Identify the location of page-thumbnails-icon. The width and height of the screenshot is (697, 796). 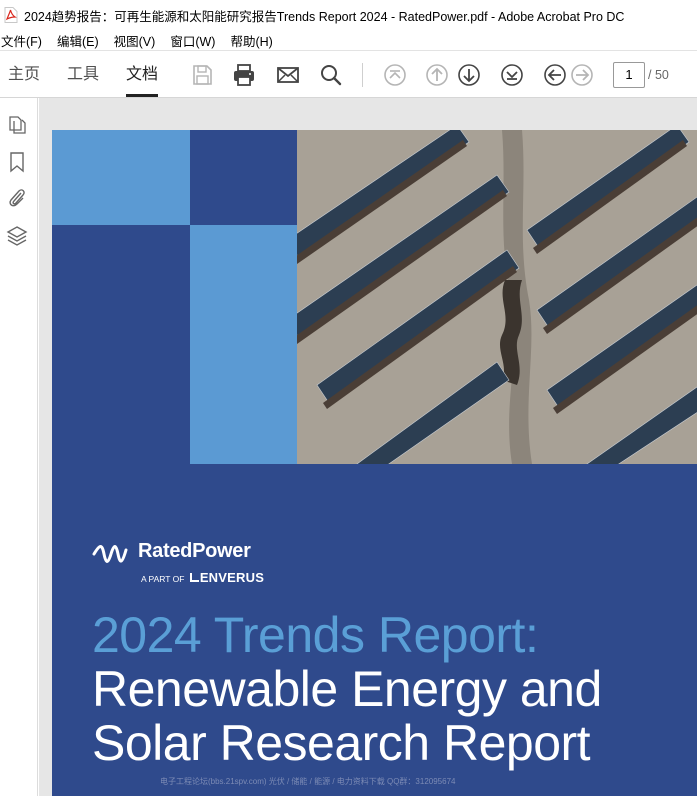
(17, 125).